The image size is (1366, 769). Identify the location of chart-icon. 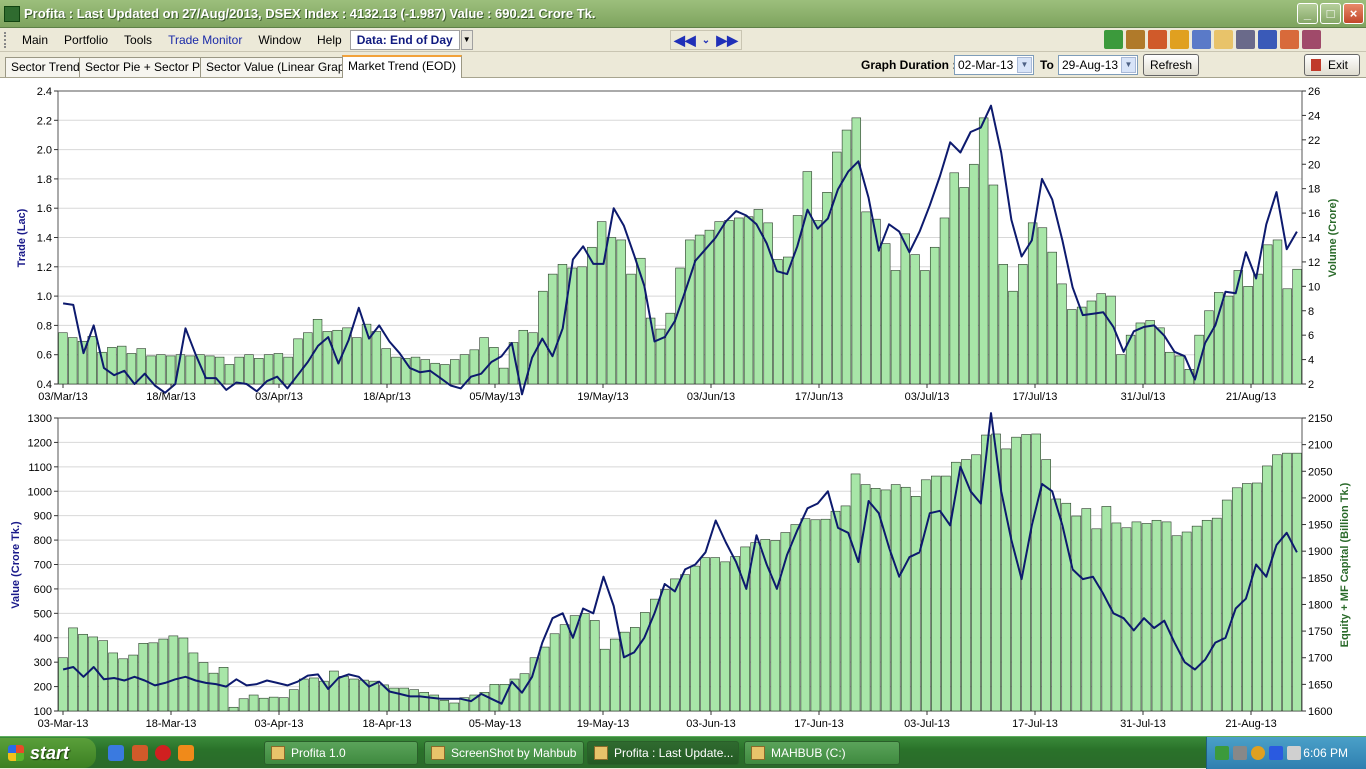
(1157, 39).